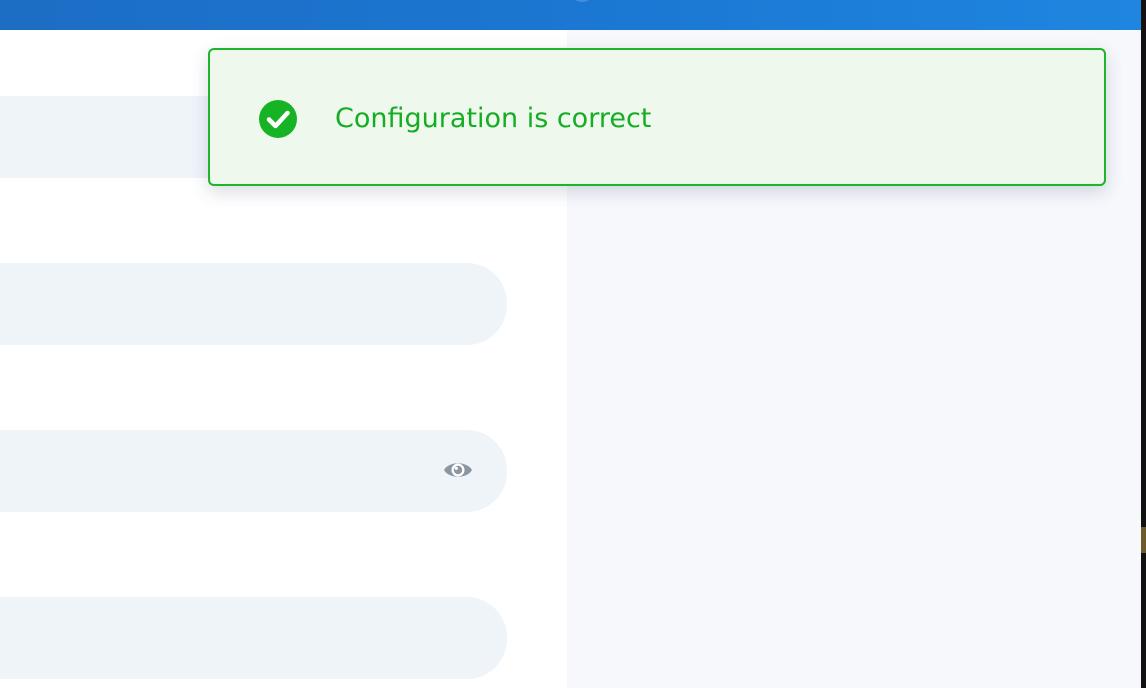  I want to click on eye-icon, so click(458, 470).